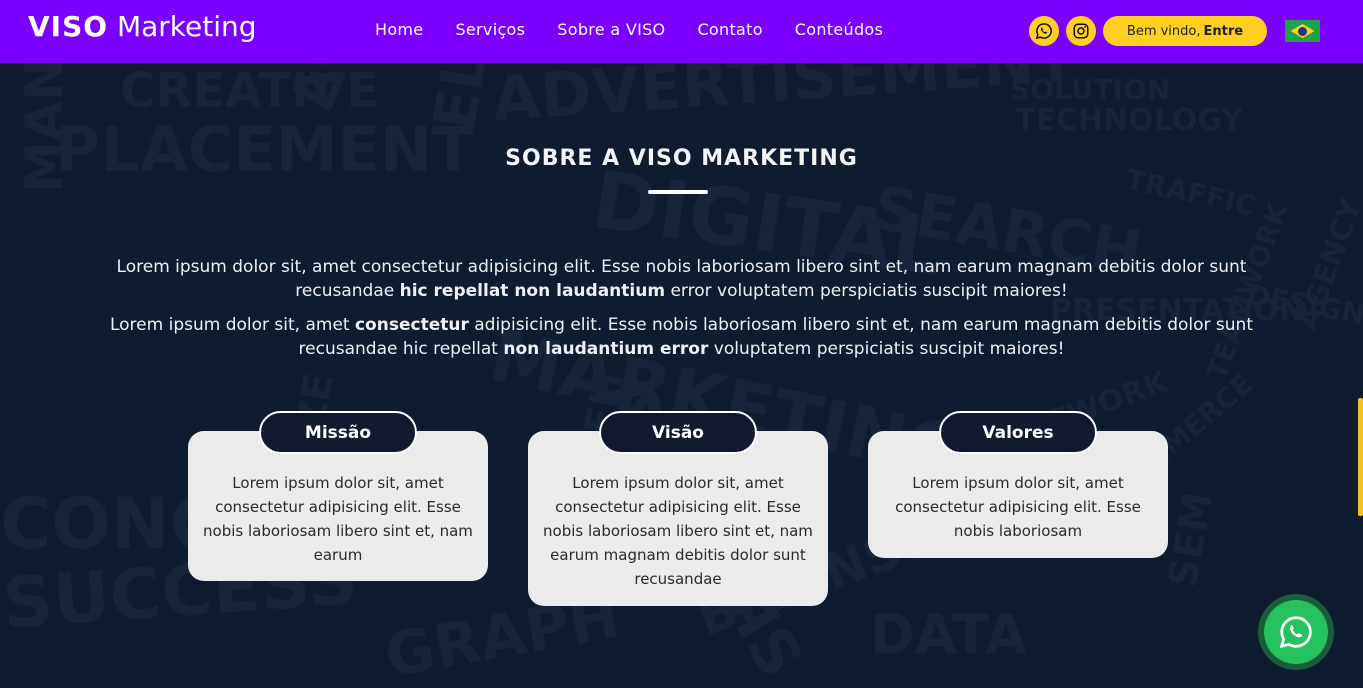 The image size is (1363, 688). I want to click on flag-globe, so click(1302, 31).